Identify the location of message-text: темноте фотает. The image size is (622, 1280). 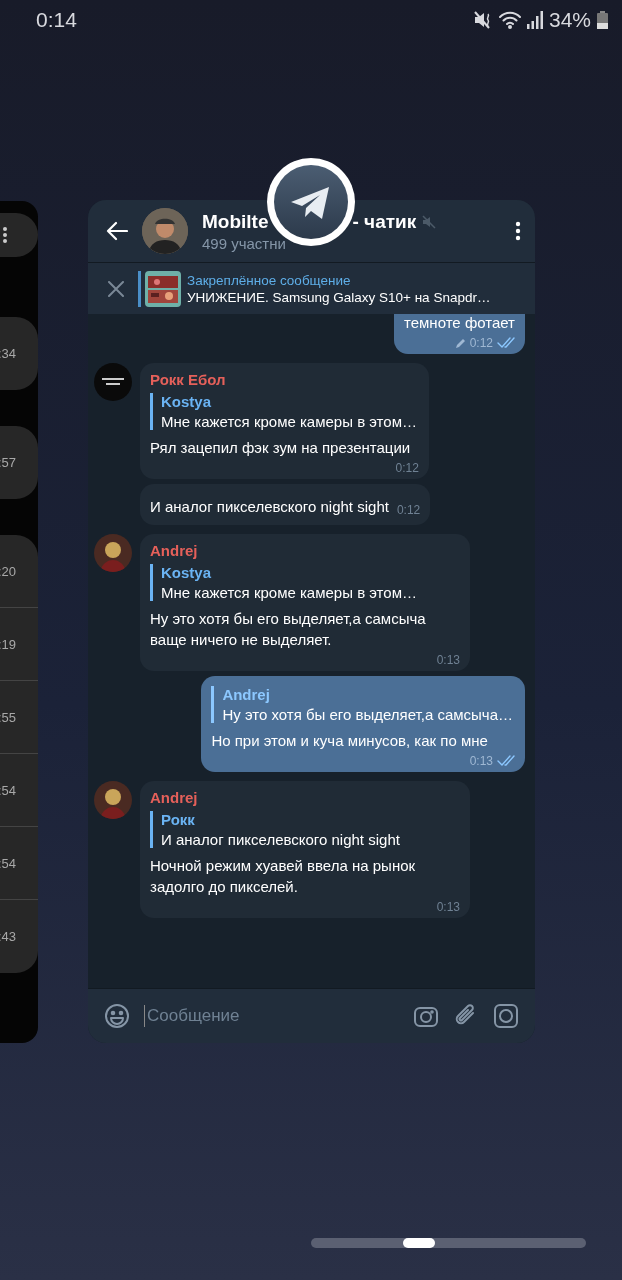
(459, 323).